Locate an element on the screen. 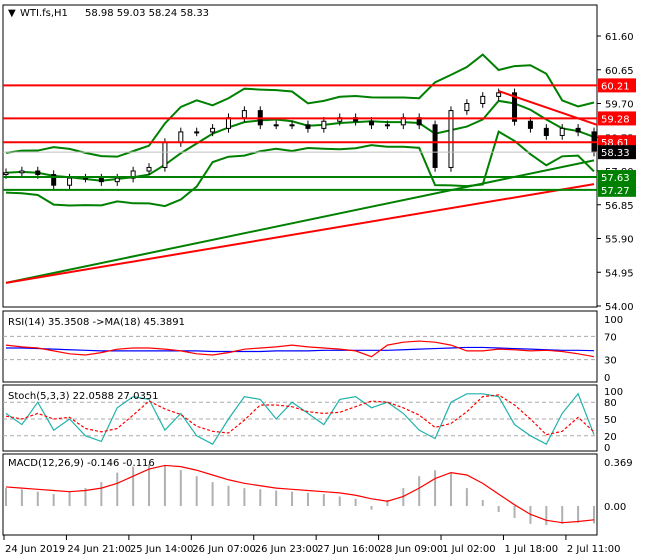  y-tick-label: 61.60 is located at coordinates (619, 37).